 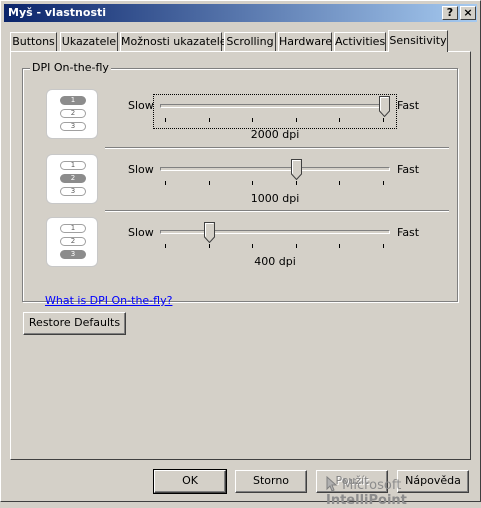 I want to click on dpi-value: 1000 dpi, so click(x=275, y=198).